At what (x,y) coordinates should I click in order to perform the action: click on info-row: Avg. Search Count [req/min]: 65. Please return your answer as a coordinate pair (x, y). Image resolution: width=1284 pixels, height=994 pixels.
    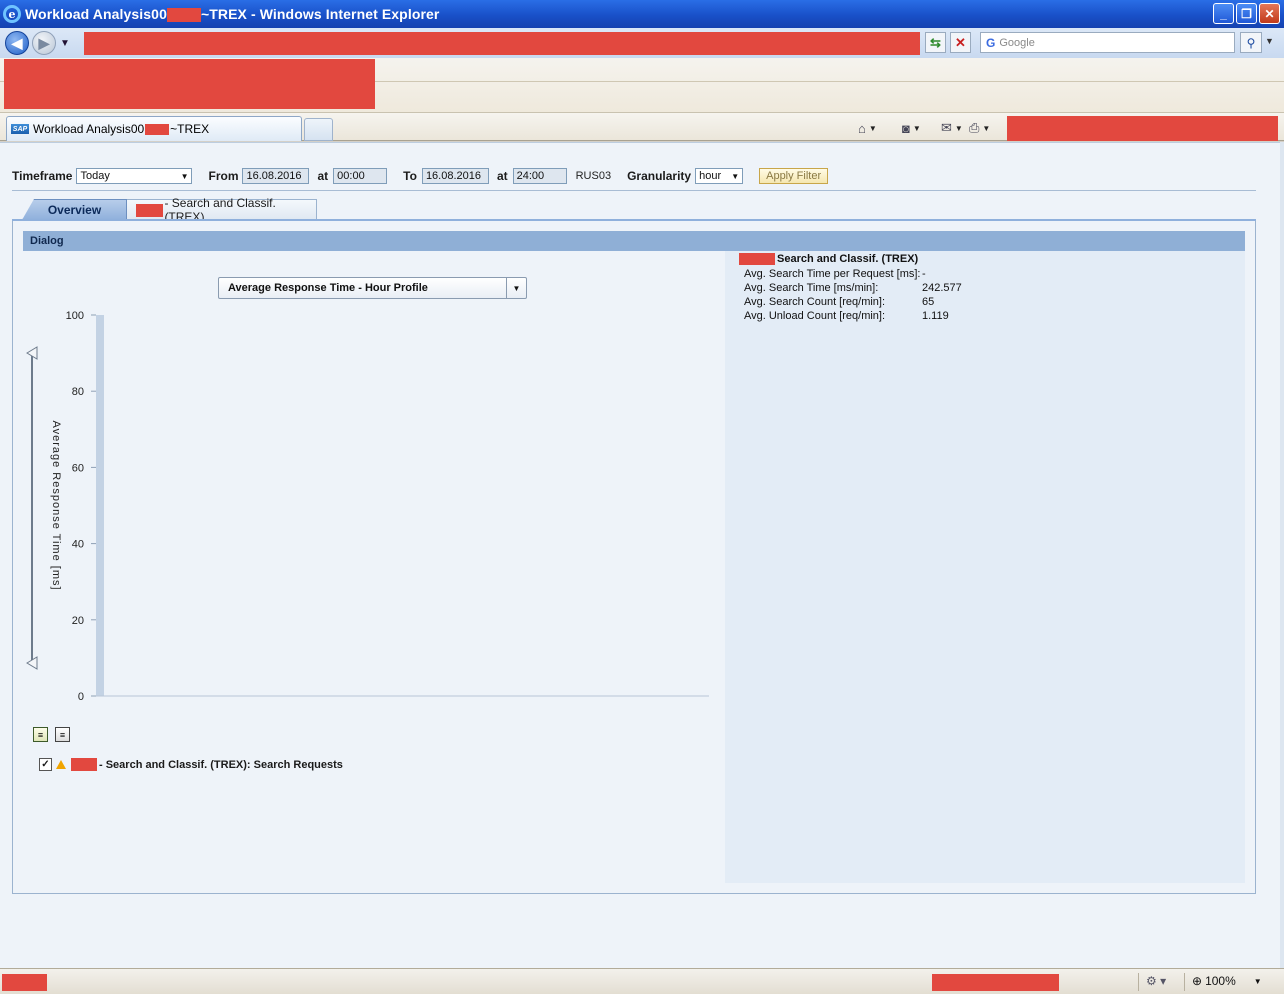
    Looking at the image, I should click on (839, 302).